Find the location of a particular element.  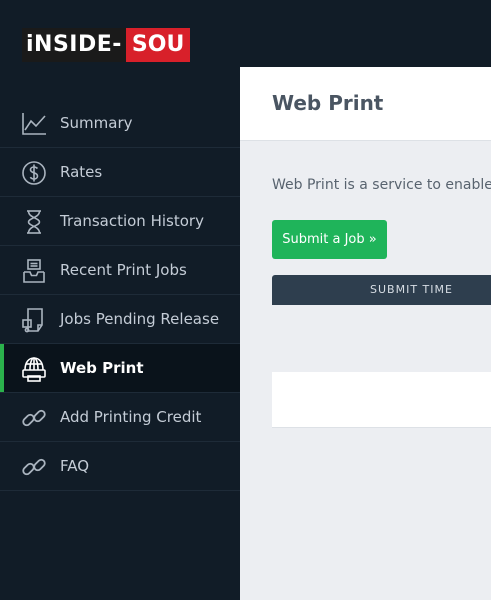

sidebar-item-jobs-pending-release: Jobs Pending Release is located at coordinates (120, 319).